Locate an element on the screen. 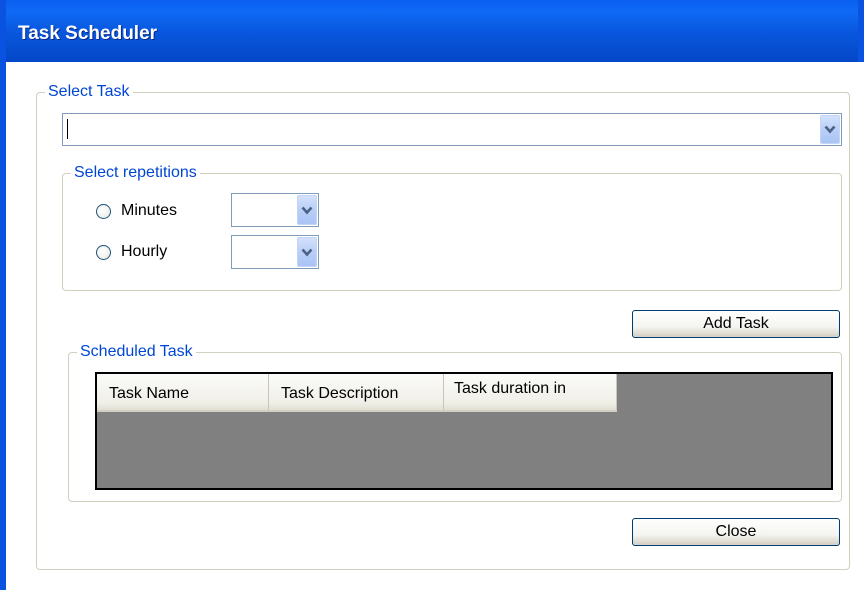 This screenshot has width=864, height=590. title-bar: Task Scheduler is located at coordinates (435, 31).